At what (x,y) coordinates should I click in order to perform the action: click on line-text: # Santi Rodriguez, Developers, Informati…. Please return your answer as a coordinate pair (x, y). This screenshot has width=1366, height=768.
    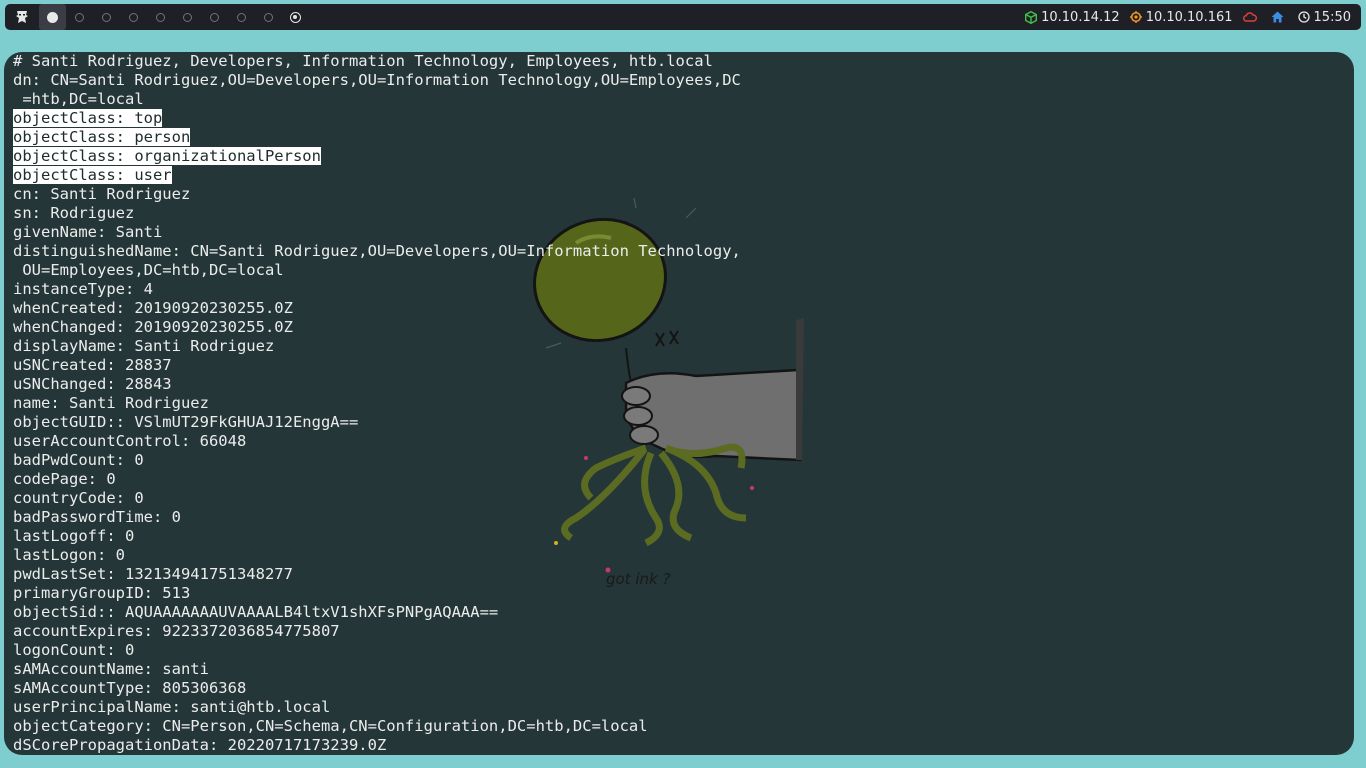
    Looking at the image, I should click on (363, 61).